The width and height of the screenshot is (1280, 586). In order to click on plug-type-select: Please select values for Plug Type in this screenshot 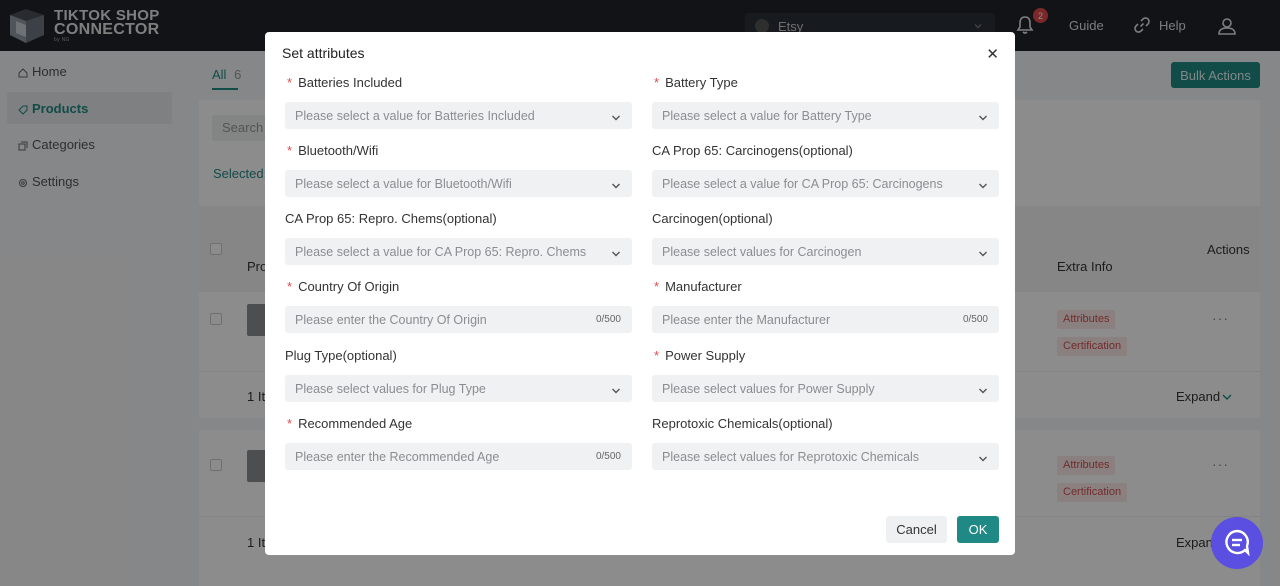, I will do `click(458, 388)`.